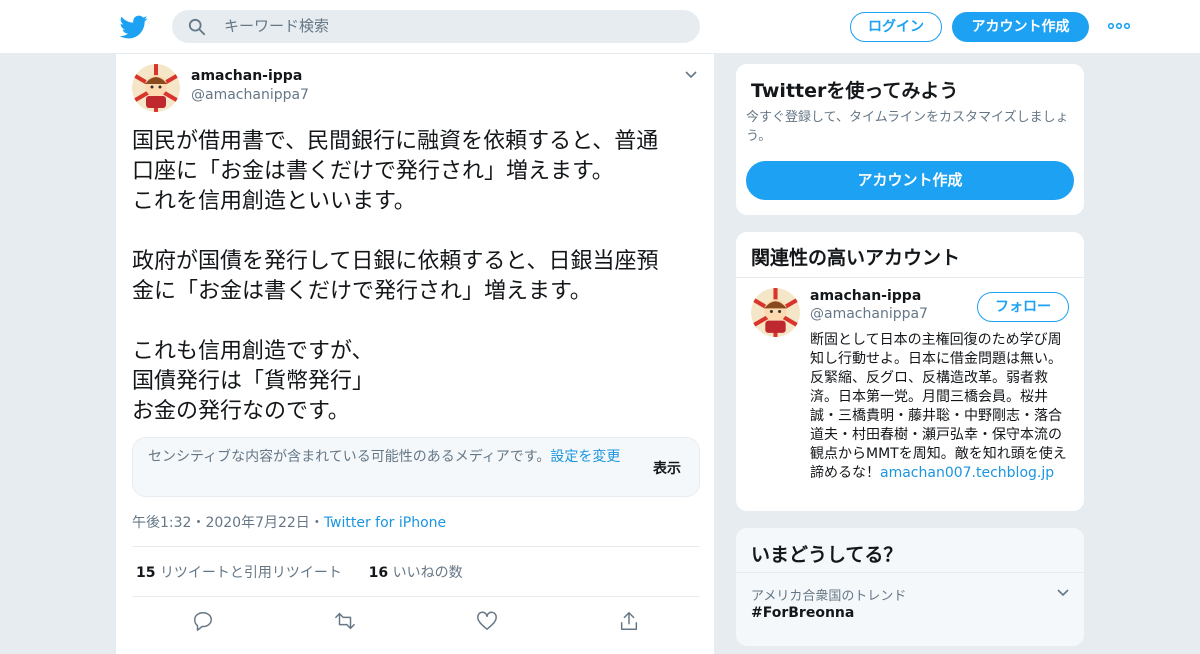  I want to click on like-count: 16, so click(378, 573).